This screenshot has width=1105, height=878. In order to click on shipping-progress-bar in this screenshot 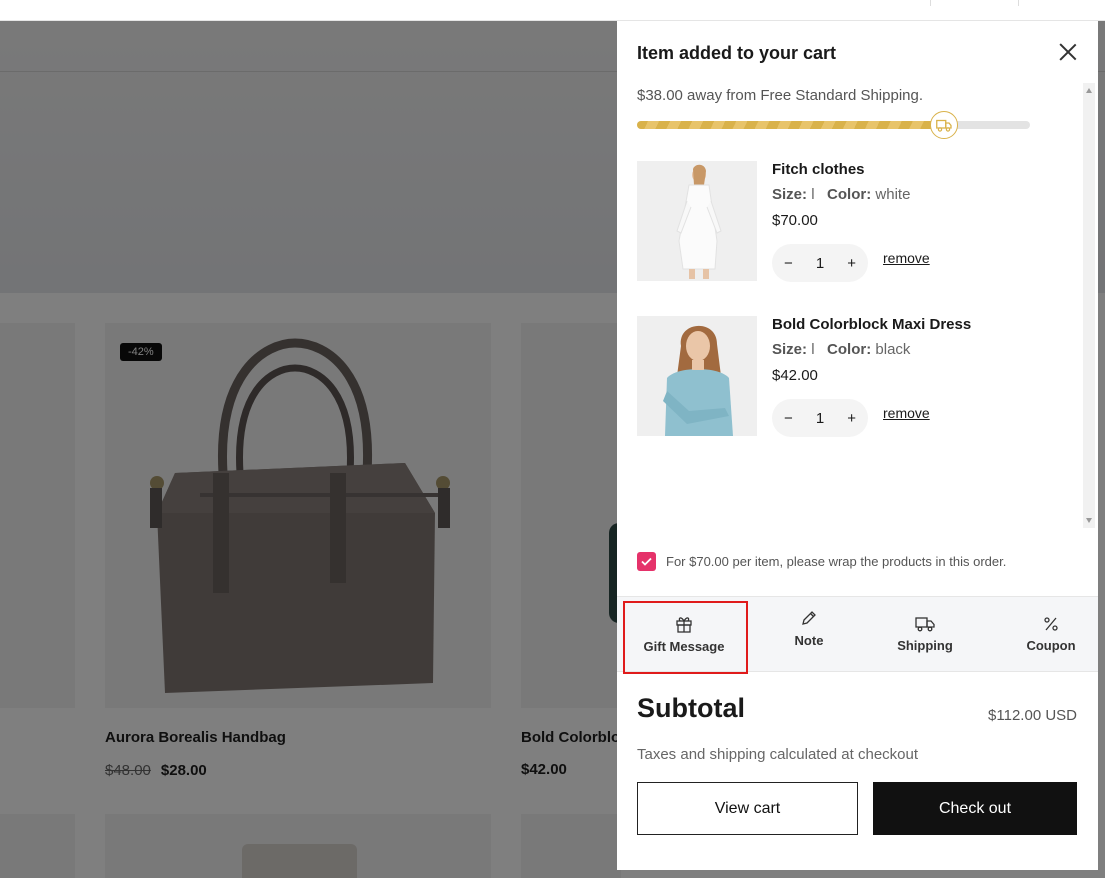, I will do `click(833, 125)`.